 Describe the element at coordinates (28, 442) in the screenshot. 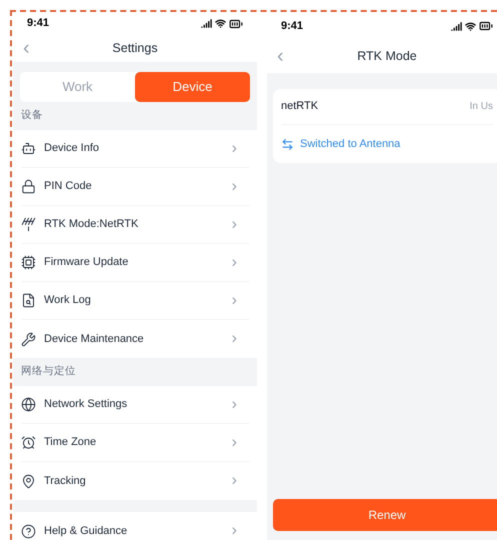

I see `alarm-clock-icon` at that location.